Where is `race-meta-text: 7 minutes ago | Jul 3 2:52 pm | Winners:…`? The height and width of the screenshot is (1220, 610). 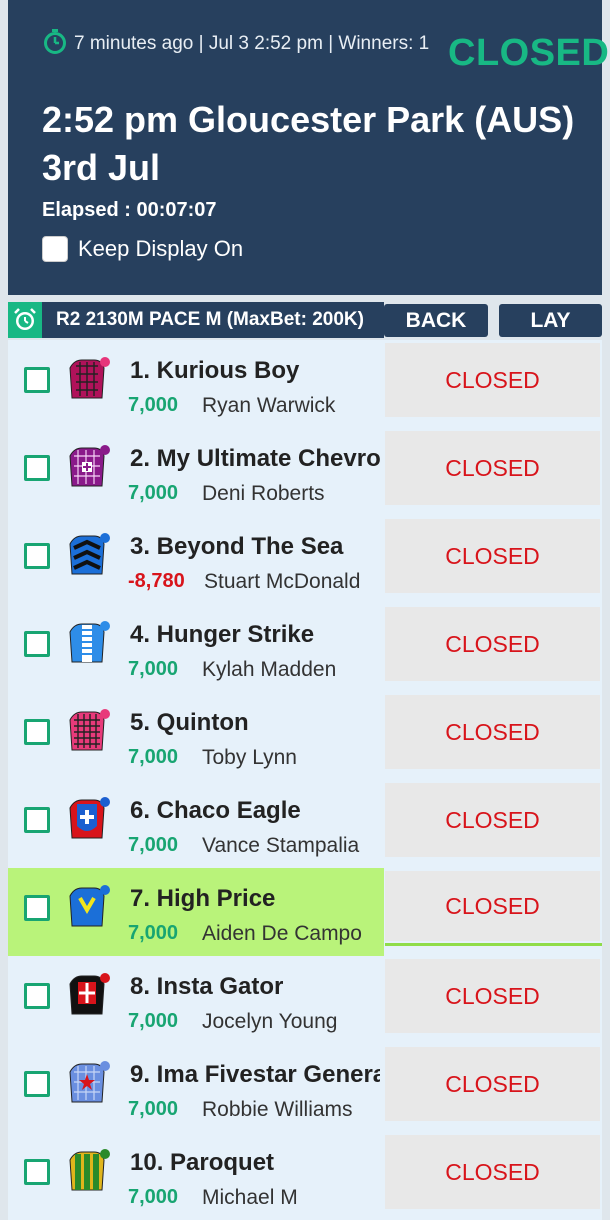
race-meta-text: 7 minutes ago | Jul 3 2:52 pm | Winners:… is located at coordinates (252, 43).